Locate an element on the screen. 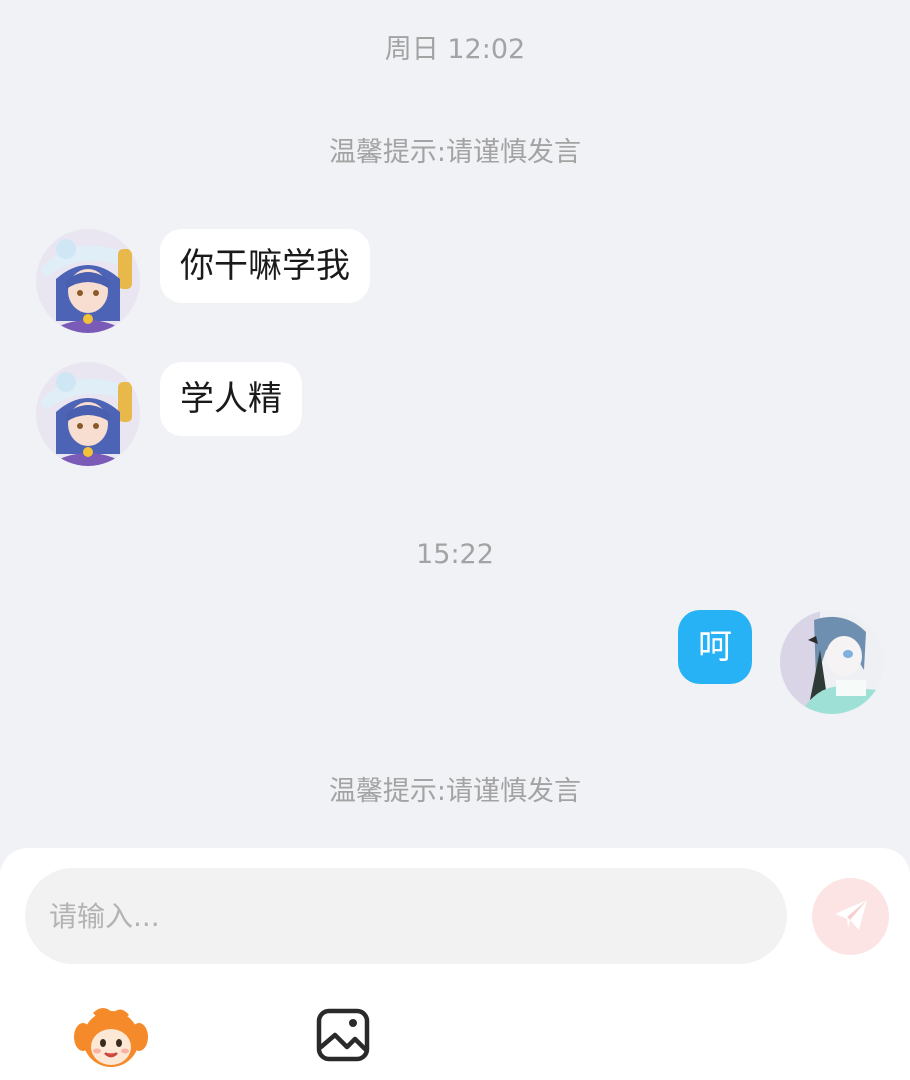  message-bubble-self: 呵 is located at coordinates (715, 647).